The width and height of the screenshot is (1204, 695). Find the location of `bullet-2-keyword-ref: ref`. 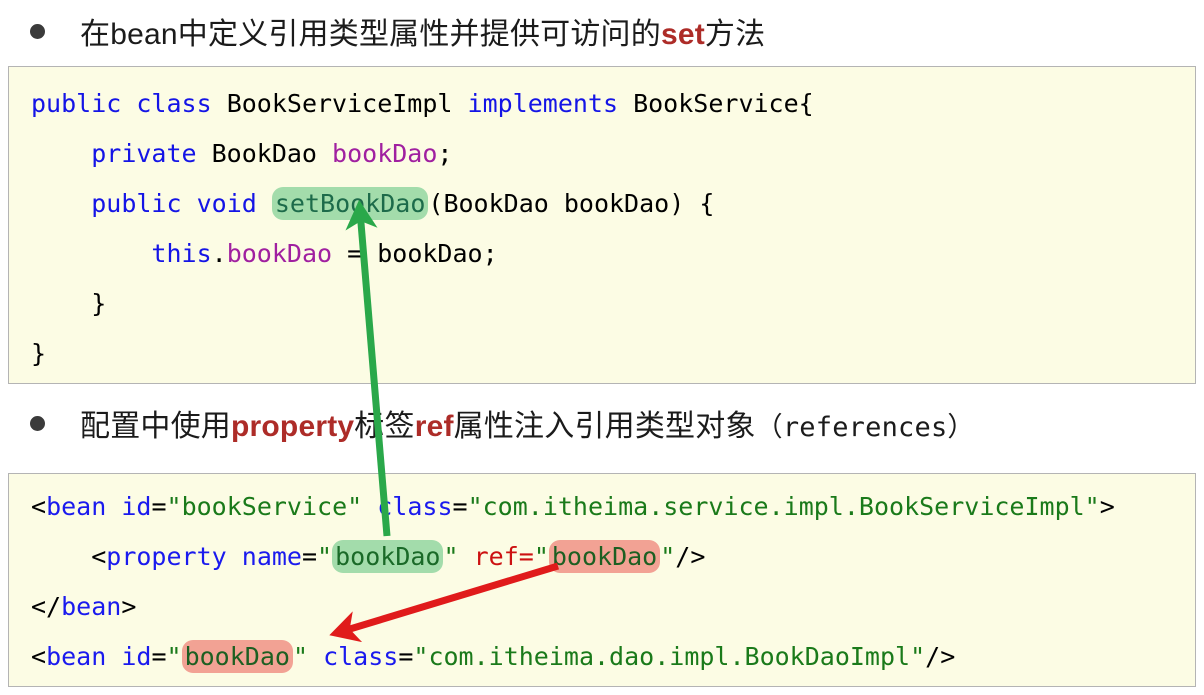

bullet-2-keyword-ref: ref is located at coordinates (434, 426).